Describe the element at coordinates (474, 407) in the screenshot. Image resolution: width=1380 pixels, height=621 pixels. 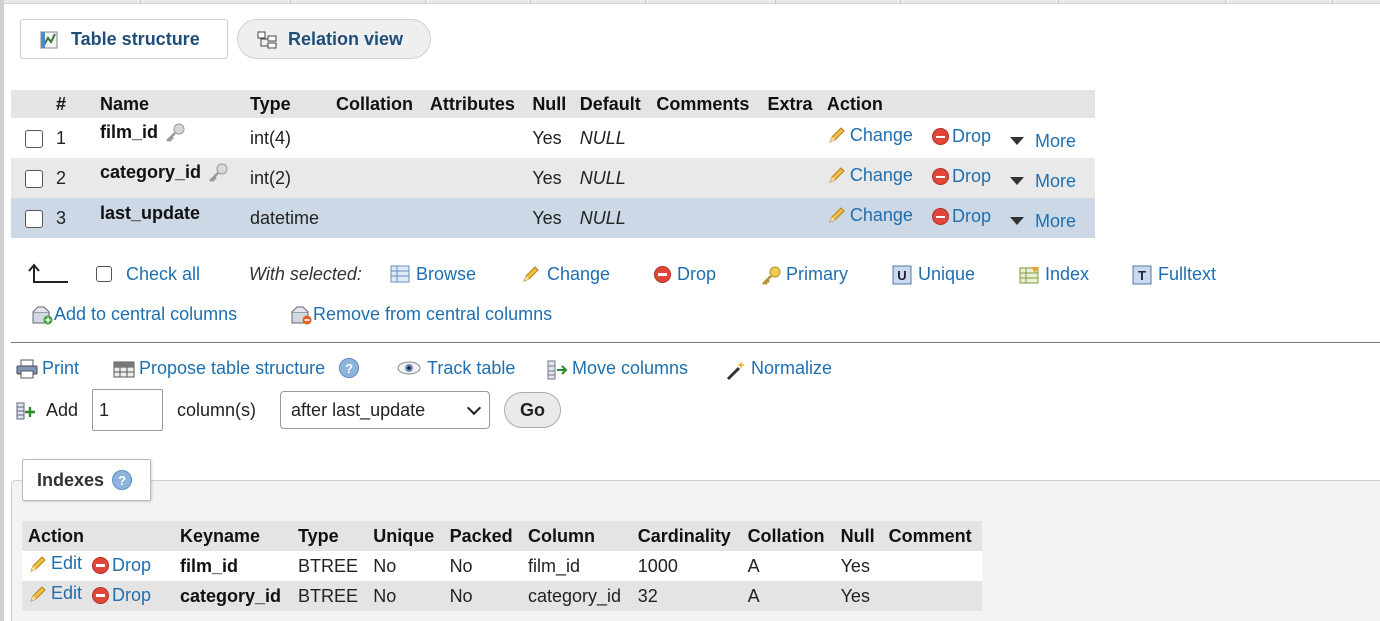
I see `chevron-down-icon` at that location.